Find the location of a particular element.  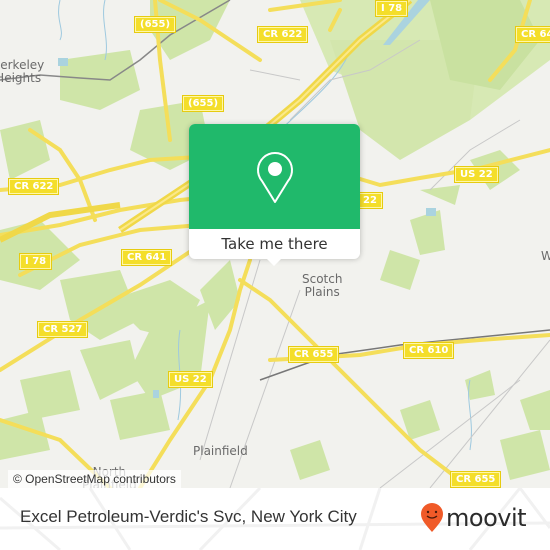

location-popup: Take me there is located at coordinates (274, 195).